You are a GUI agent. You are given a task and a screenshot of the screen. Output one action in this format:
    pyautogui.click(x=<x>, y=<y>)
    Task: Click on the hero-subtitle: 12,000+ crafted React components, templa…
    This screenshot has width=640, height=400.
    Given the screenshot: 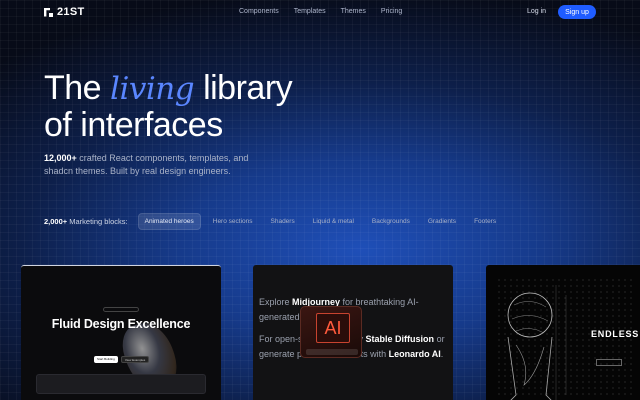 What is the action you would take?
    pyautogui.click(x=159, y=165)
    